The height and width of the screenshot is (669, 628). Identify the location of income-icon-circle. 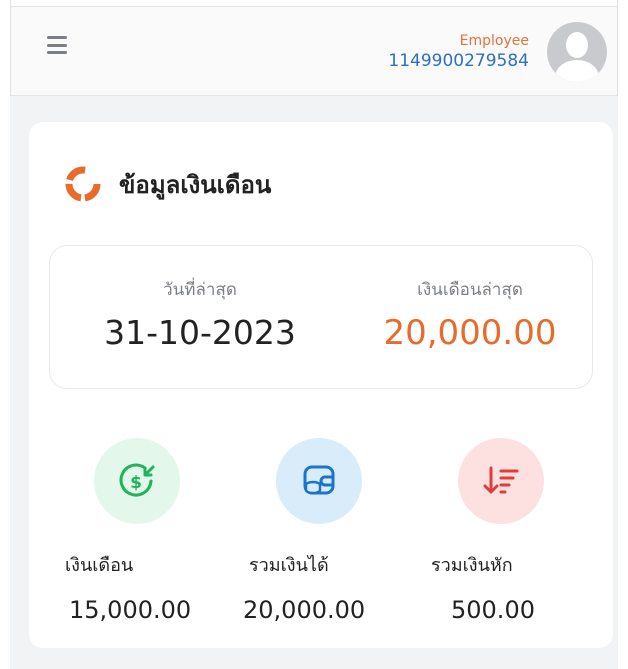
(319, 481).